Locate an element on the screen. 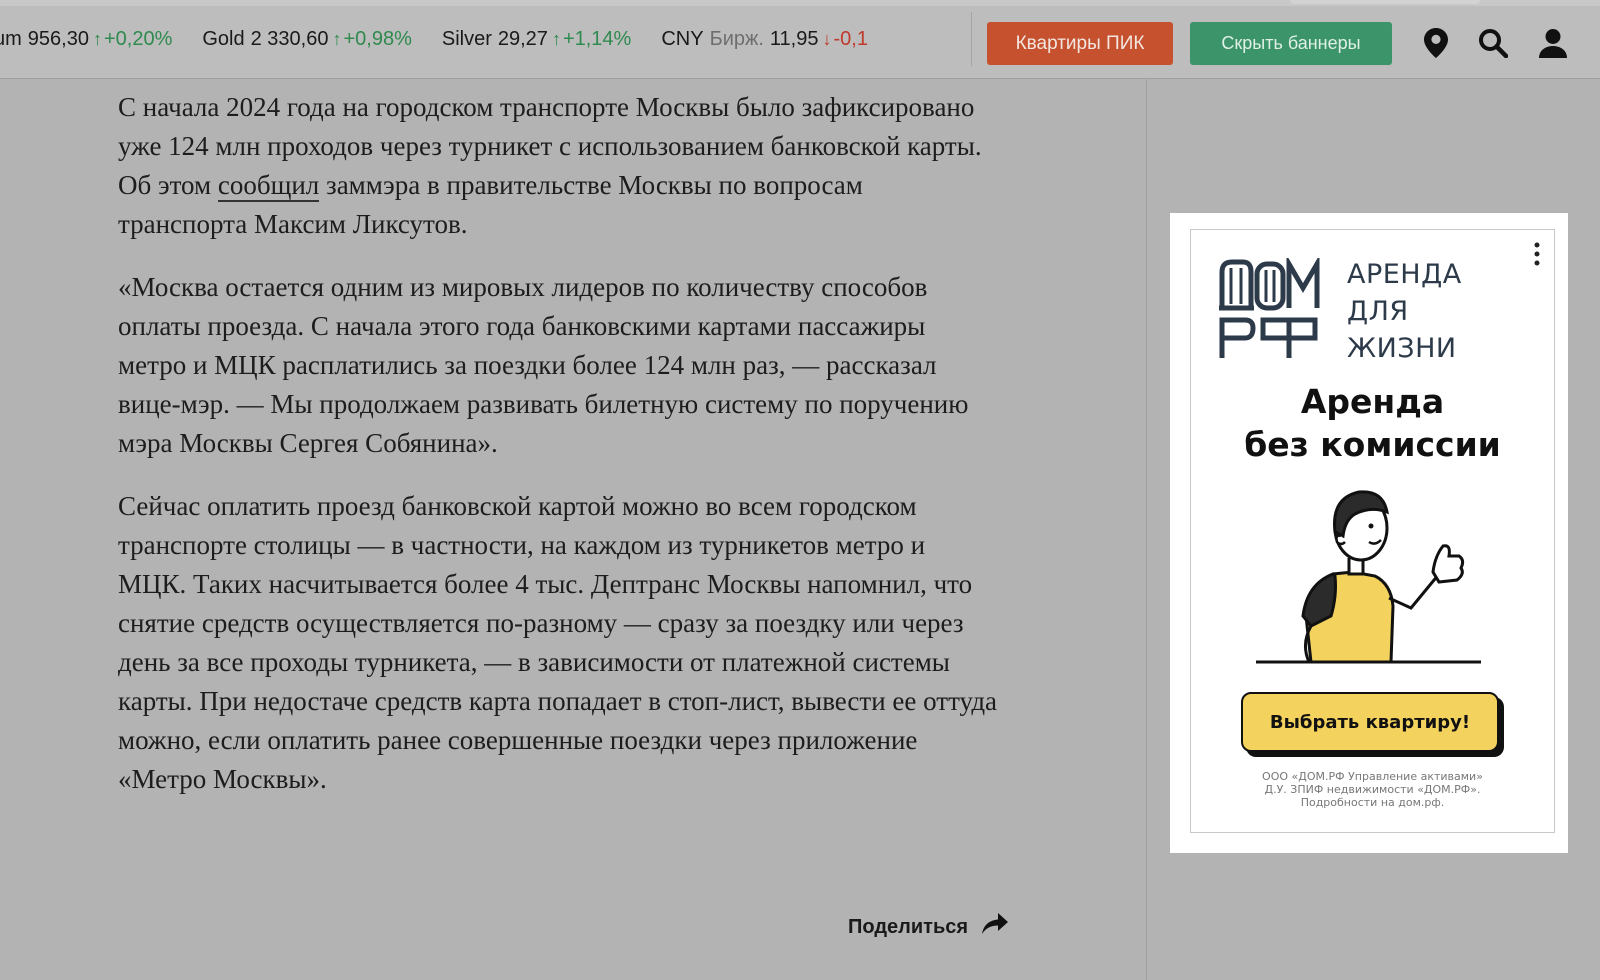  source-link: сообщил is located at coordinates (268, 186).